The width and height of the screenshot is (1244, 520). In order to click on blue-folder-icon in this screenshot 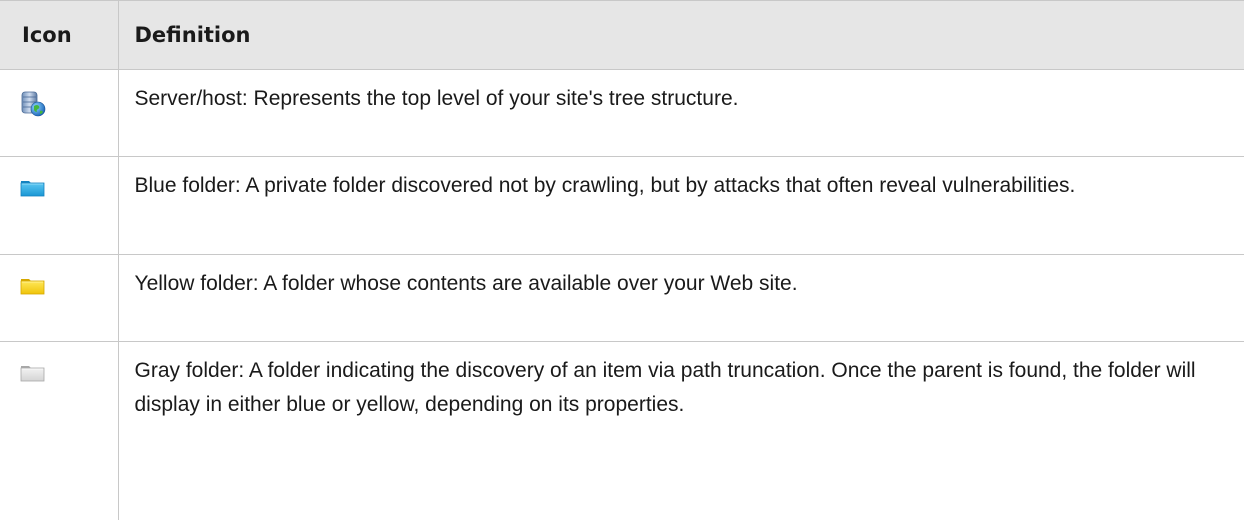, I will do `click(69, 188)`.